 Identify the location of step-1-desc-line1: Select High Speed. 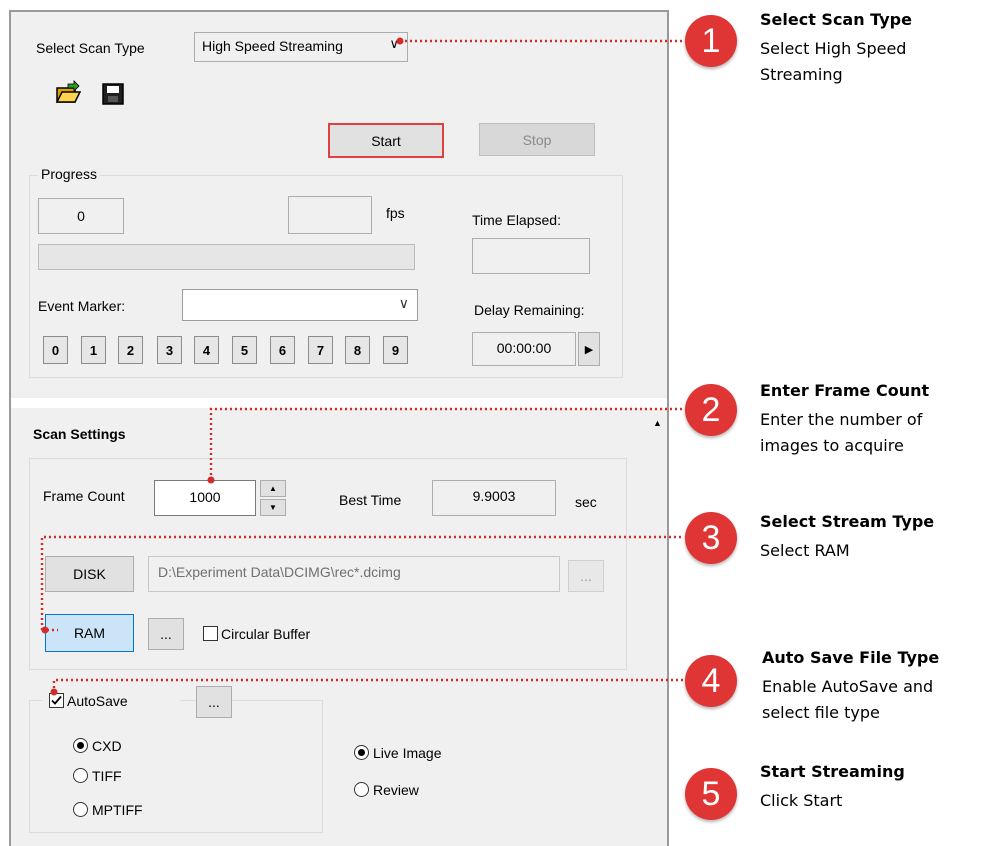
(833, 48).